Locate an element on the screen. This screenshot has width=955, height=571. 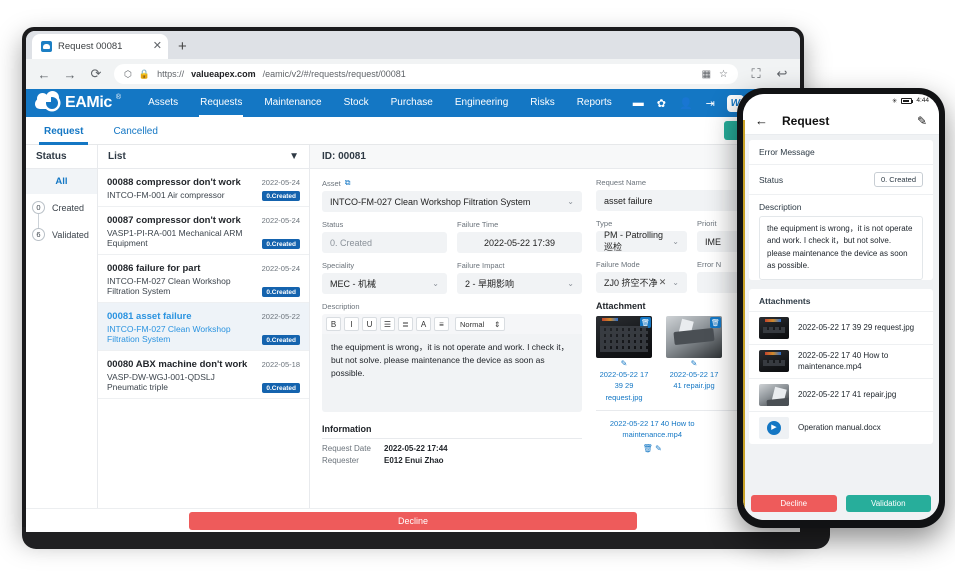
battery-icon is located at coordinates (907, 100).